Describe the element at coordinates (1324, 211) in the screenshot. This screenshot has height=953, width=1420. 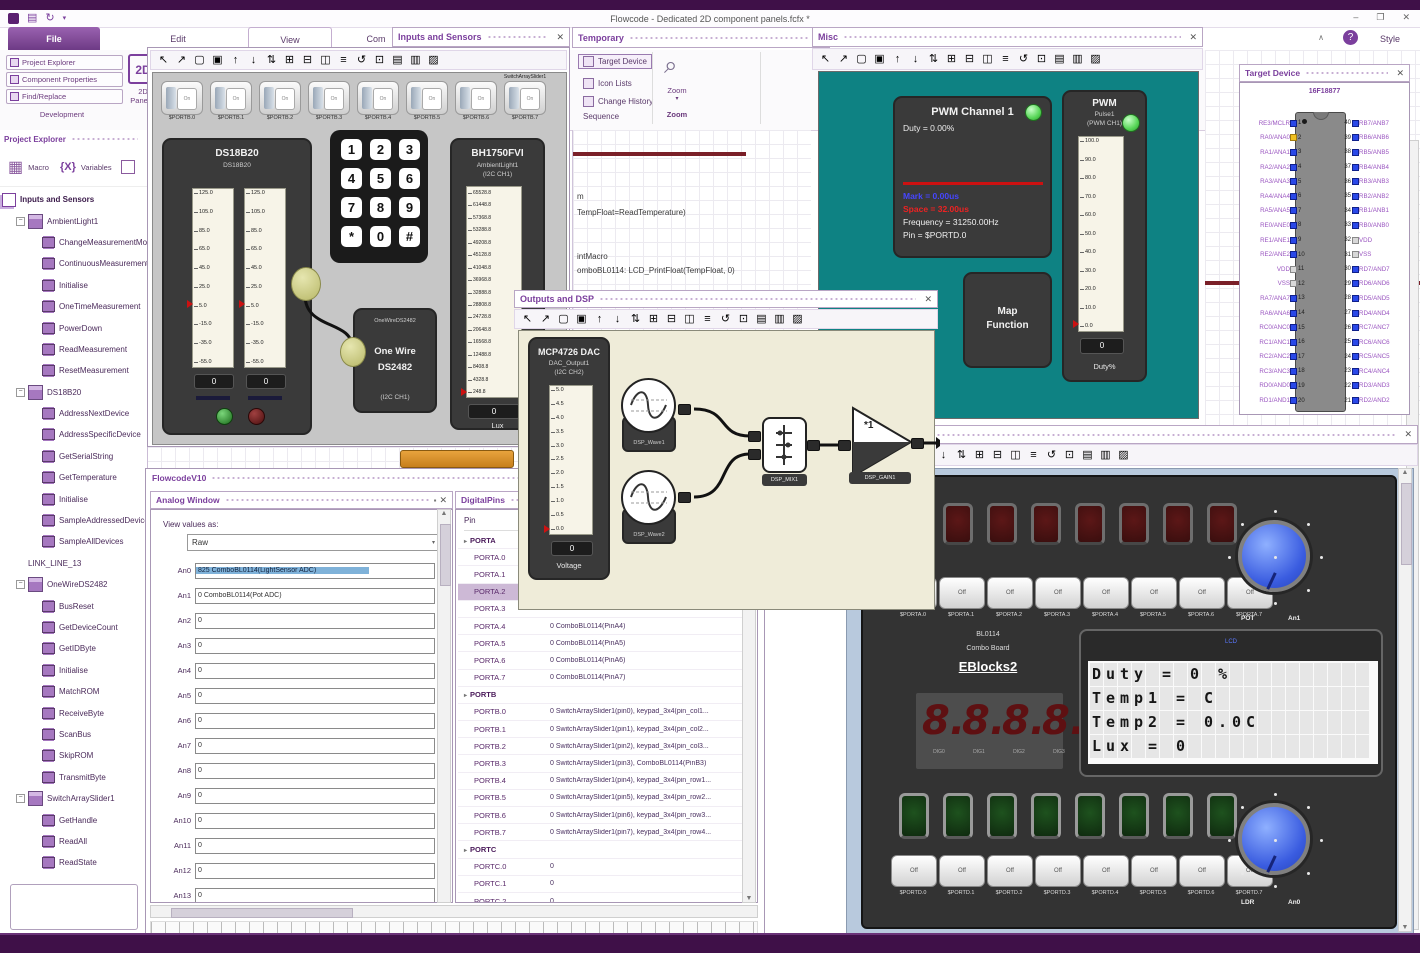
I see `pin-row: RA5/ANA5 7 34 RB1/ANB1` at that location.